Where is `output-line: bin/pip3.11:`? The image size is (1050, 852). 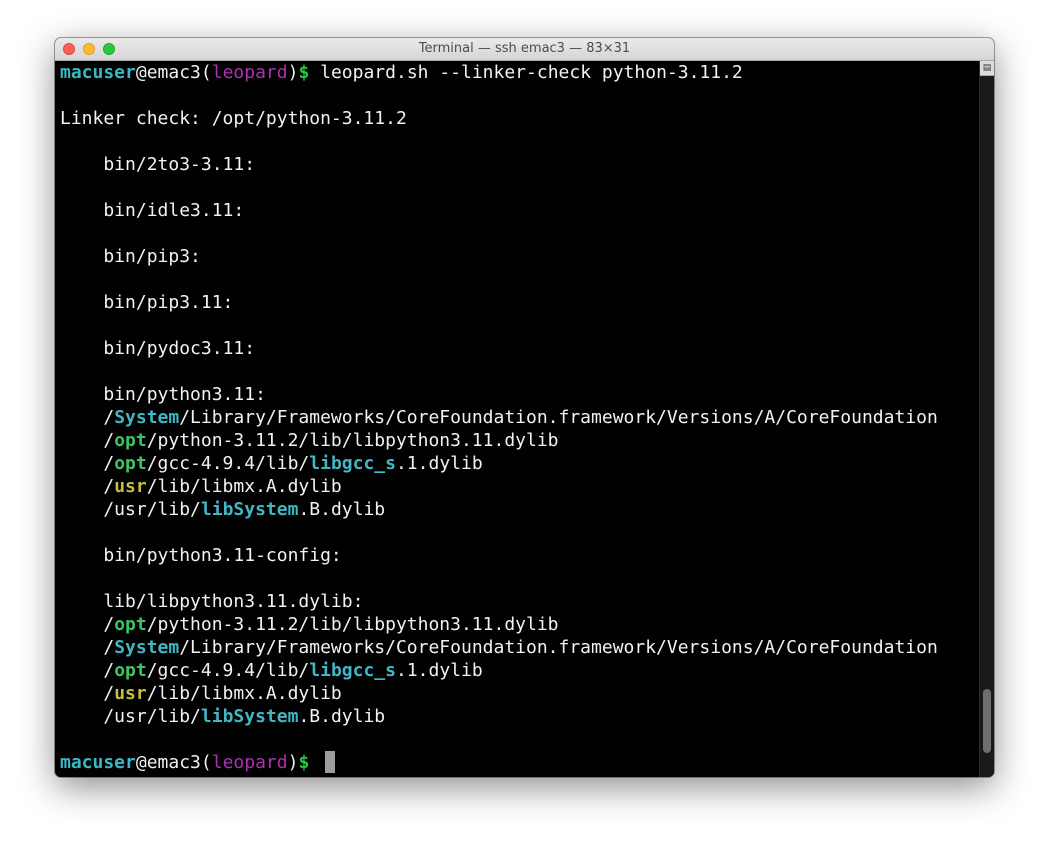 output-line: bin/pip3.11: is located at coordinates (147, 302).